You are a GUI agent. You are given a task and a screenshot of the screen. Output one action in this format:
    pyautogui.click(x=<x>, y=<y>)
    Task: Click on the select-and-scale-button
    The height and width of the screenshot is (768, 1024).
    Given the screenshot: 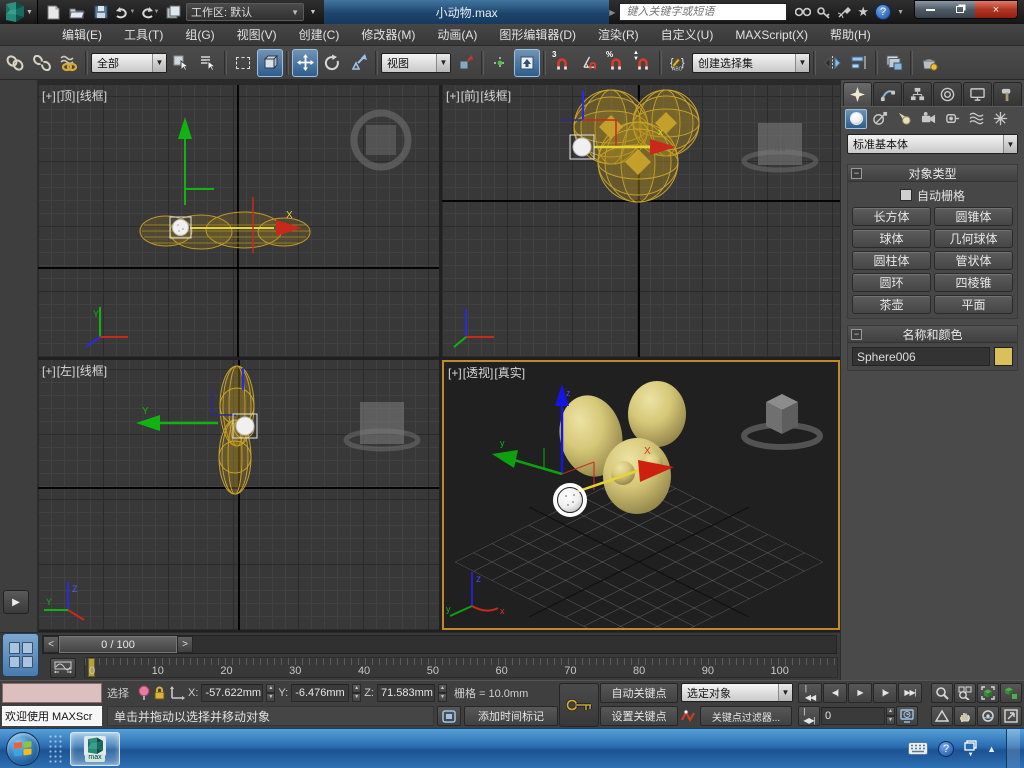 What is the action you would take?
    pyautogui.click(x=359, y=63)
    